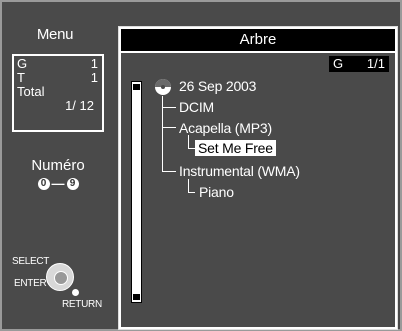  What do you see at coordinates (136, 192) in the screenshot?
I see `tree-scrollbar` at bounding box center [136, 192].